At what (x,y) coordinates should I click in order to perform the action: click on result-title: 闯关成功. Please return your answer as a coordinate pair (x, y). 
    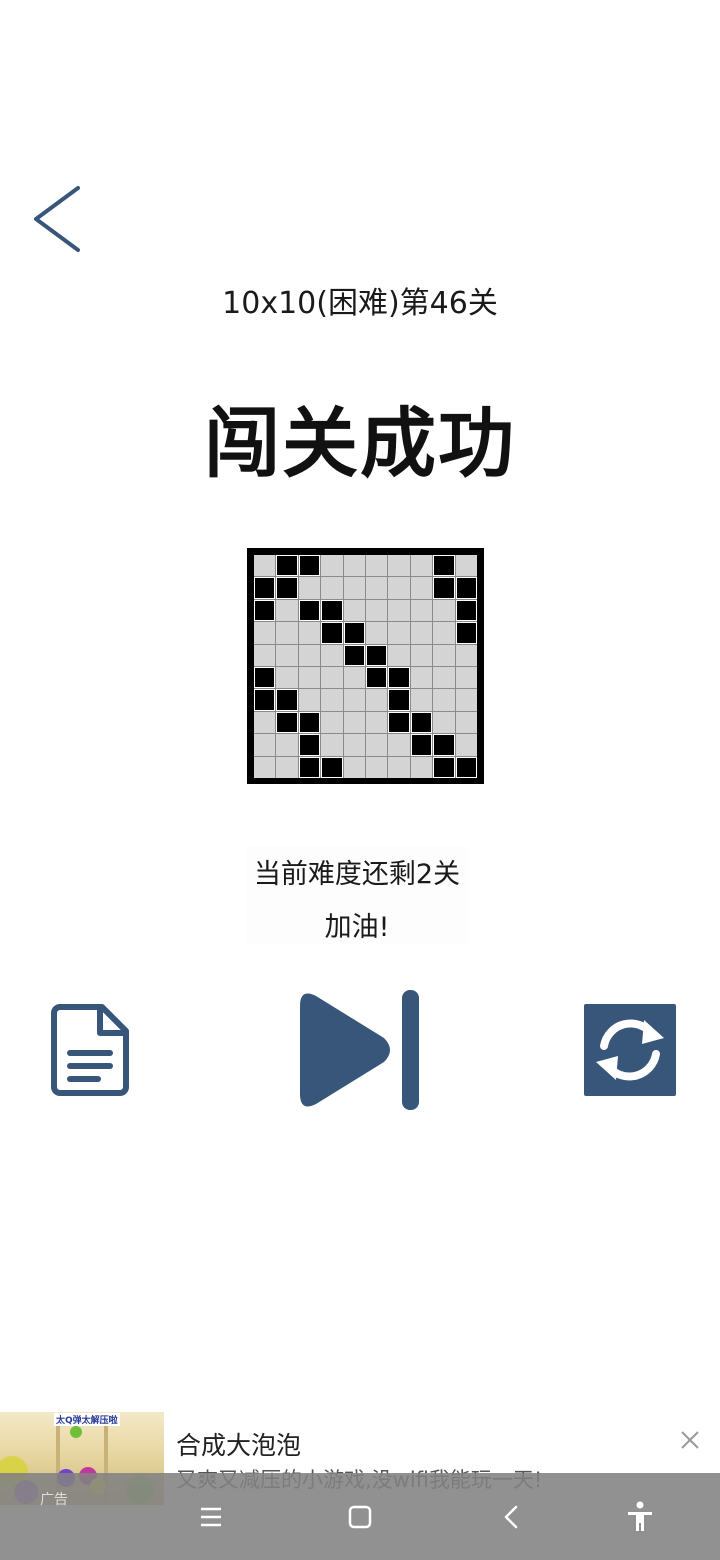
    Looking at the image, I should click on (360, 443).